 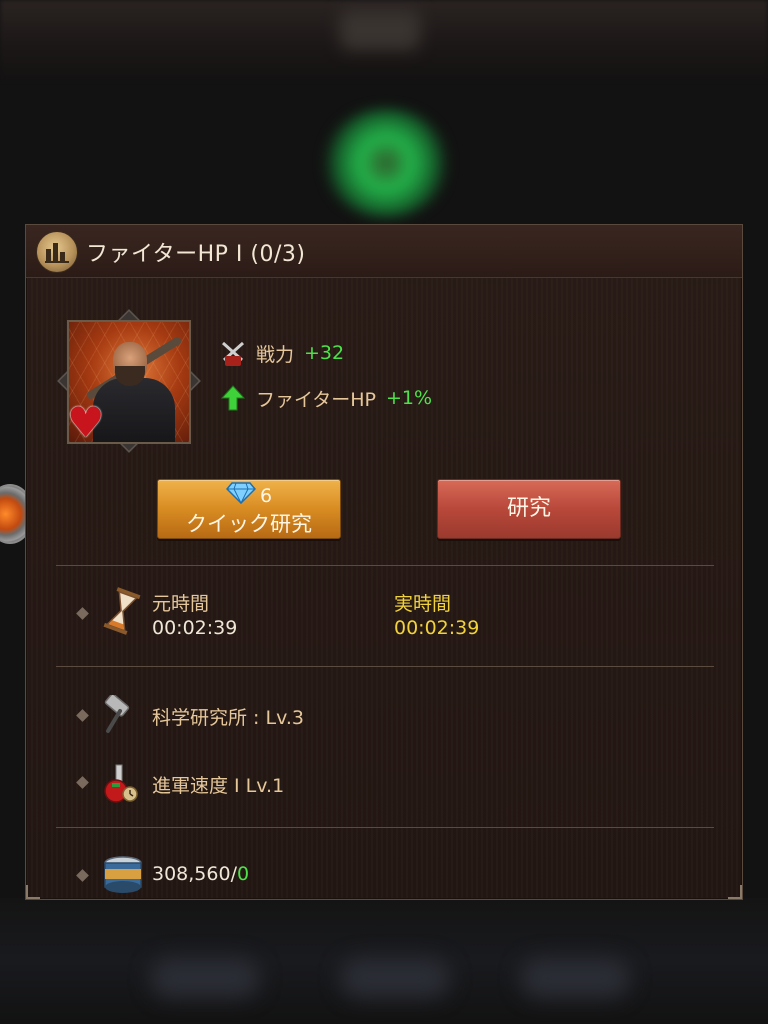 I want to click on green-up-arrow-icon, so click(x=233, y=398).